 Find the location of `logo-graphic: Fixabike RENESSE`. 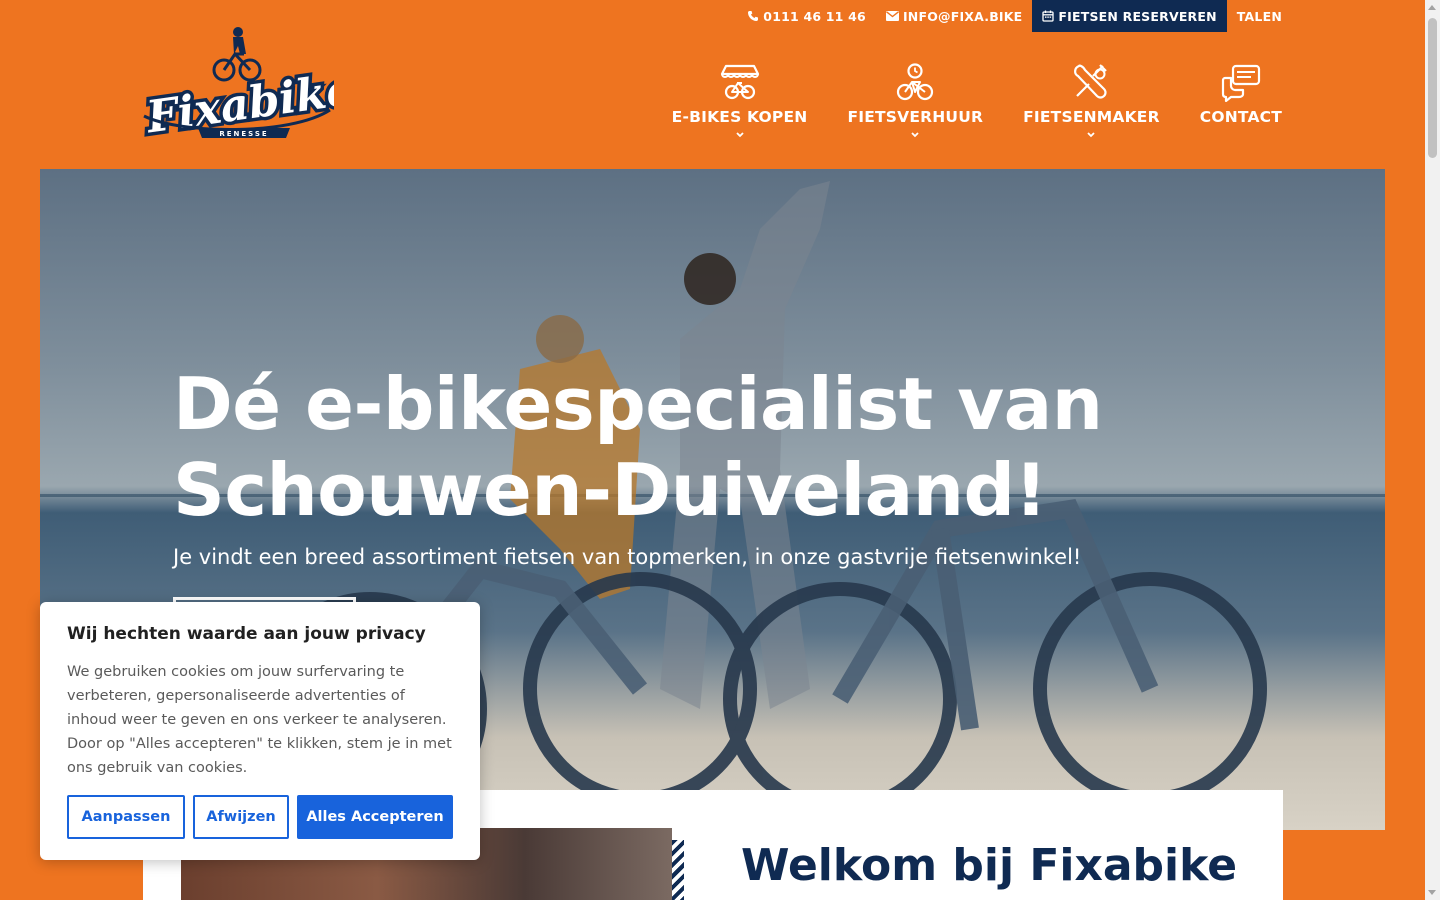

logo-graphic: Fixabike RENESSE is located at coordinates (249, 87).